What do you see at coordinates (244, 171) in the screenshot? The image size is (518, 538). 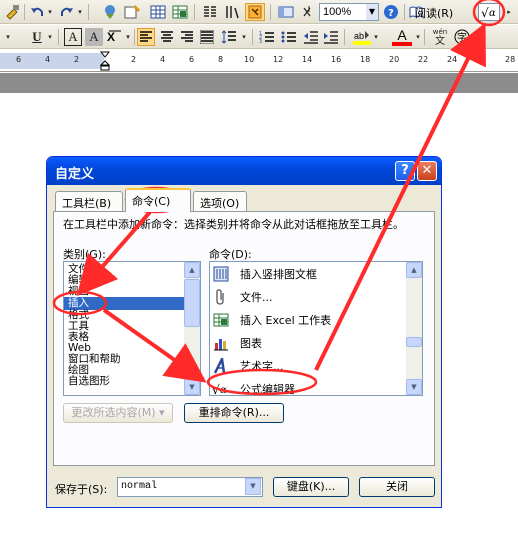 I see `dialog-titlebar: 自定义 ? ✕` at bounding box center [244, 171].